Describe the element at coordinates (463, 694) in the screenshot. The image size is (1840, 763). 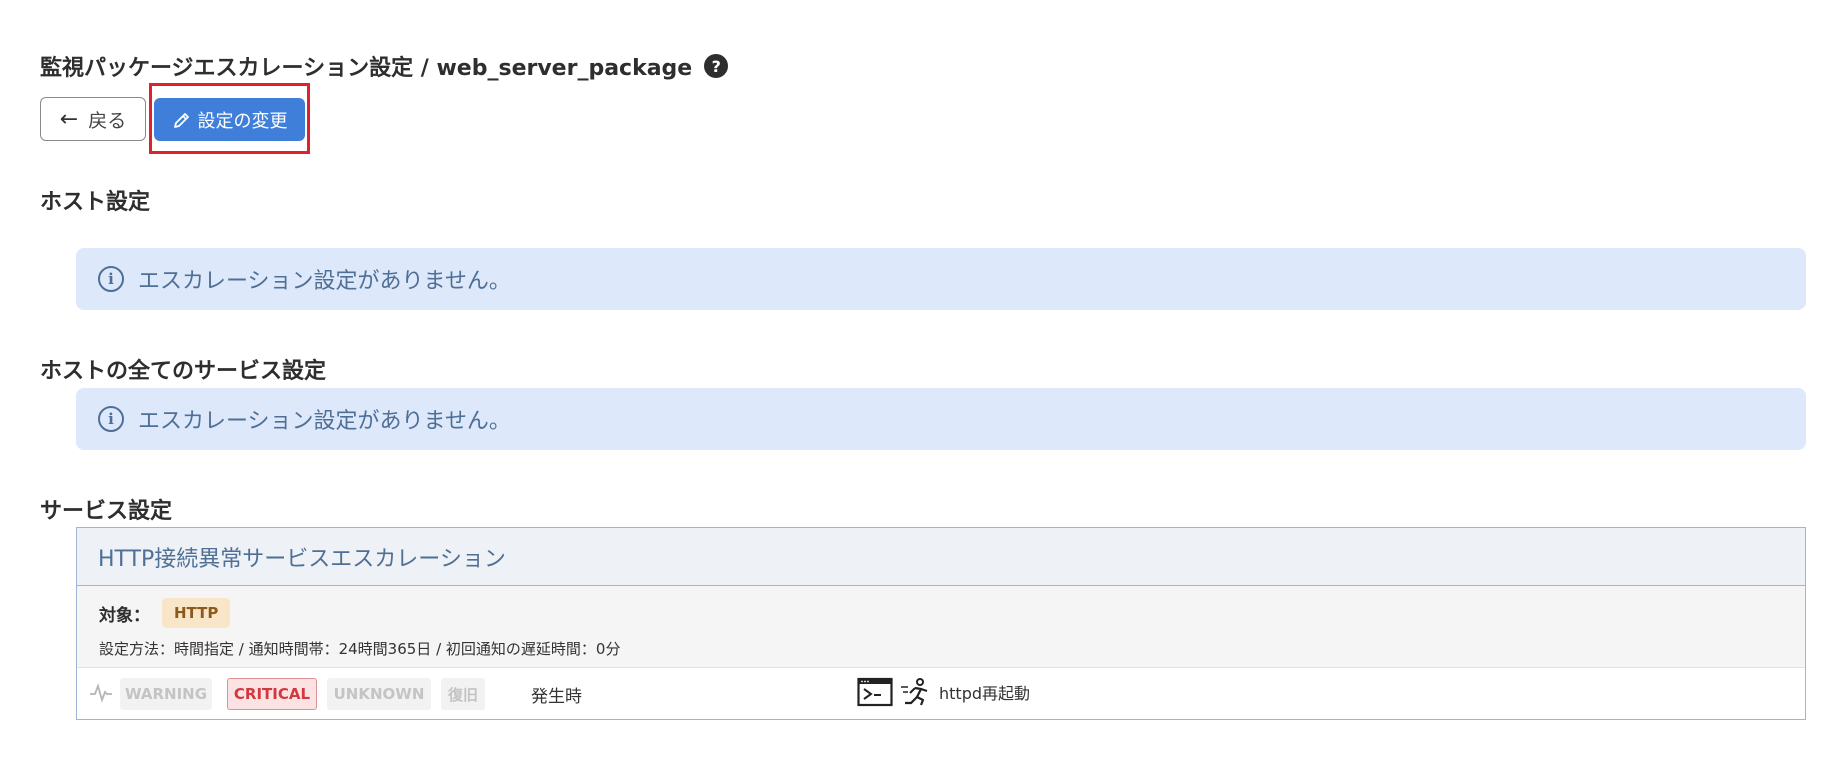
I see `state-recovery: 復旧` at that location.